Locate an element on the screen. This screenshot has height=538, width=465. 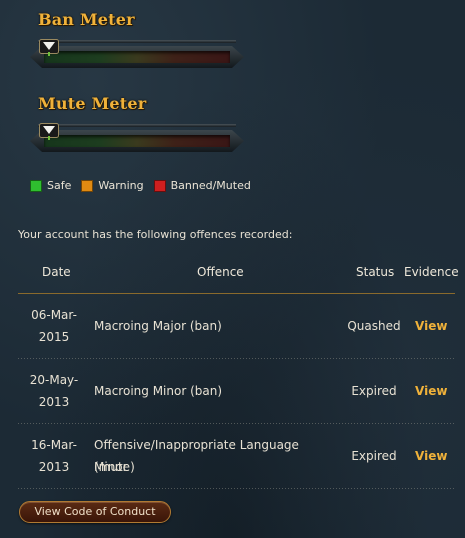
legend-safe-label: Safe is located at coordinates (59, 185).